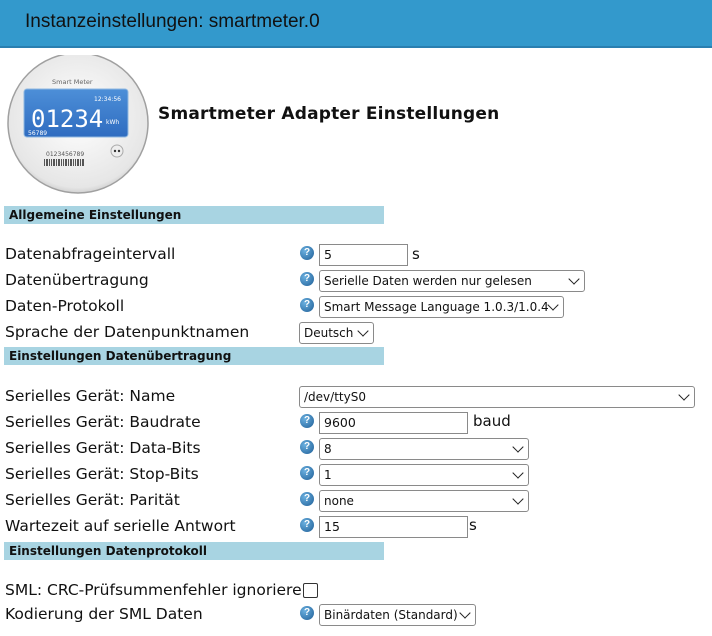 This screenshot has height=636, width=712. Describe the element at coordinates (172, 21) in the screenshot. I see `window-title: Instanzeinstellungen: smartmeter.0` at that location.